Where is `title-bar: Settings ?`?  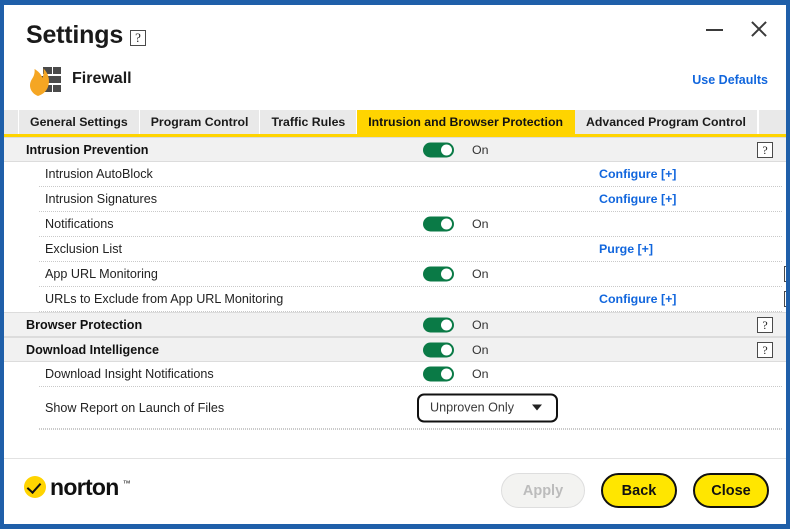
title-bar: Settings ? is located at coordinates (395, 31).